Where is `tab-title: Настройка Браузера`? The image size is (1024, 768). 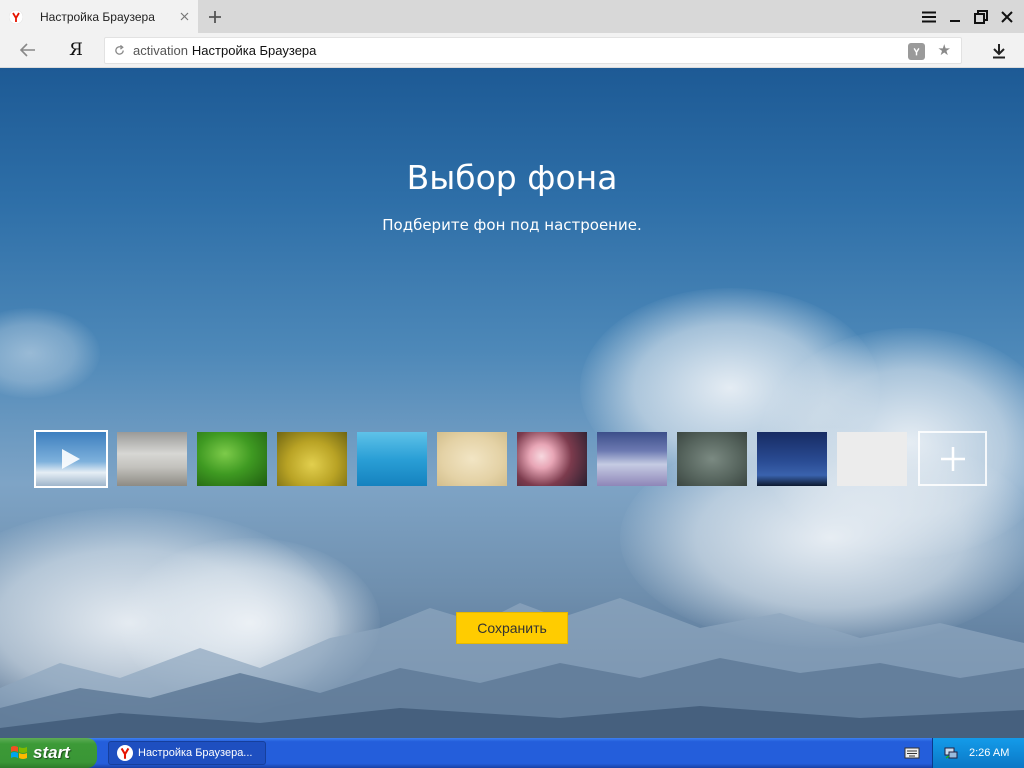 tab-title: Настройка Браузера is located at coordinates (97, 16).